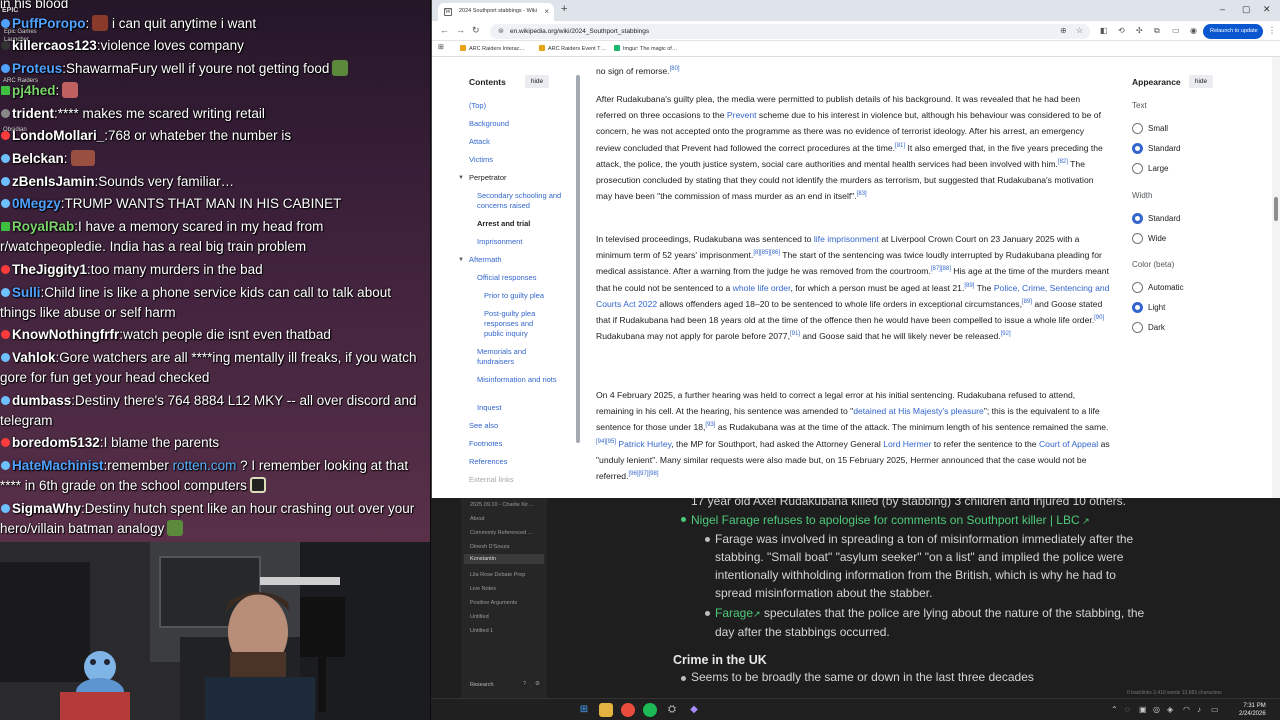  I want to click on radio-text-standard, so click(1137, 148).